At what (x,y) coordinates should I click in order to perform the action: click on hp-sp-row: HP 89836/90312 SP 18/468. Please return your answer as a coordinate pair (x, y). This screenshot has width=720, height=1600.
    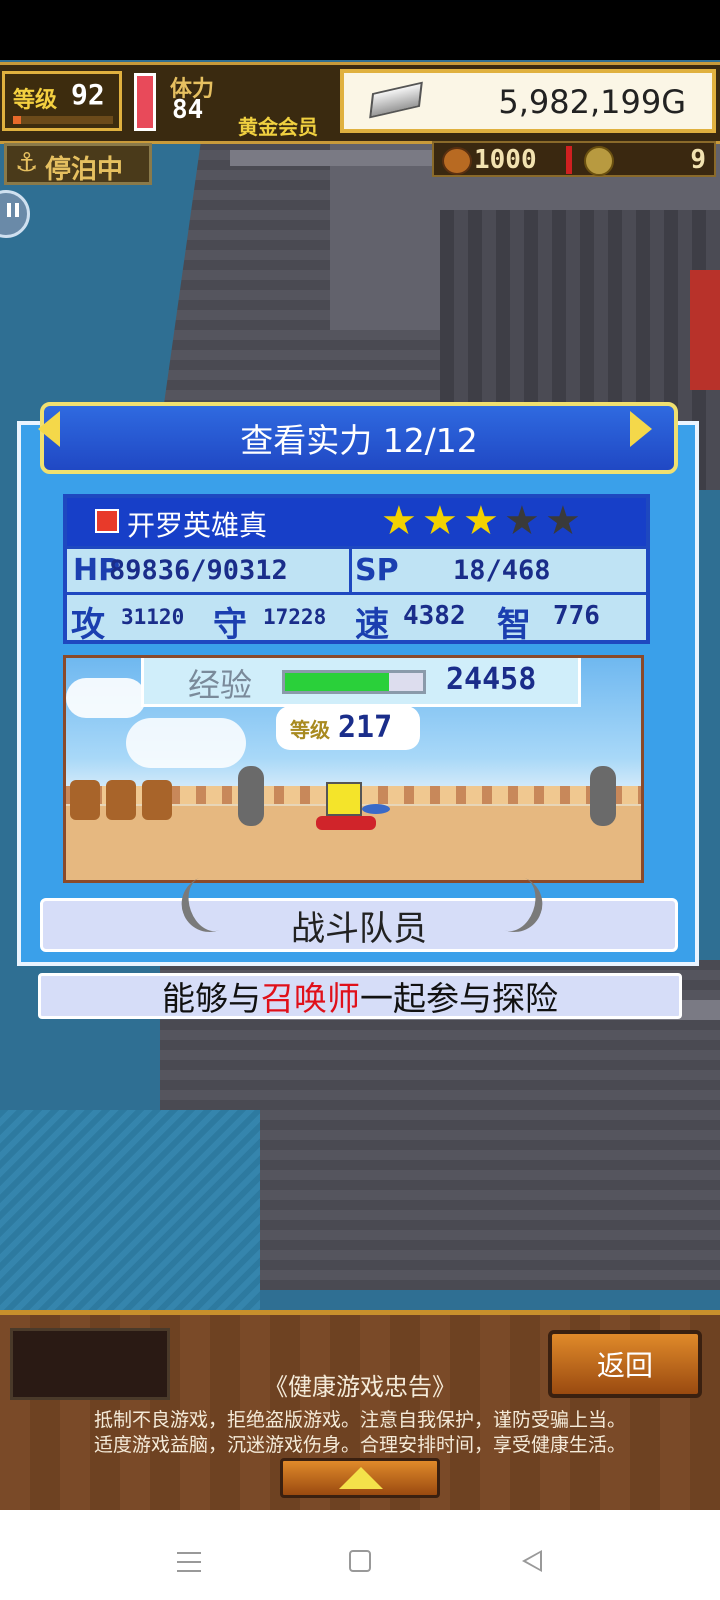
    Looking at the image, I should click on (356, 569).